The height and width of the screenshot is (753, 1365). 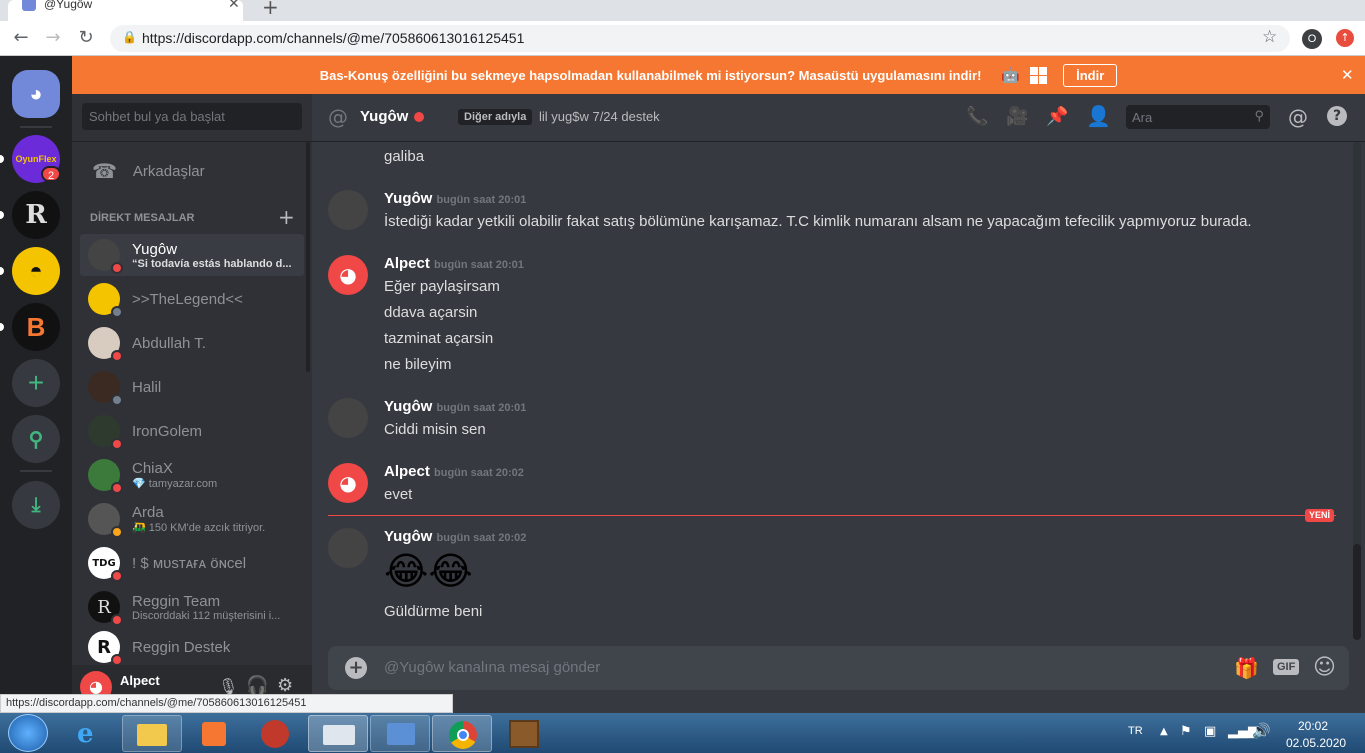 I want to click on chat-scrollbar-thumb, so click(x=1357, y=592).